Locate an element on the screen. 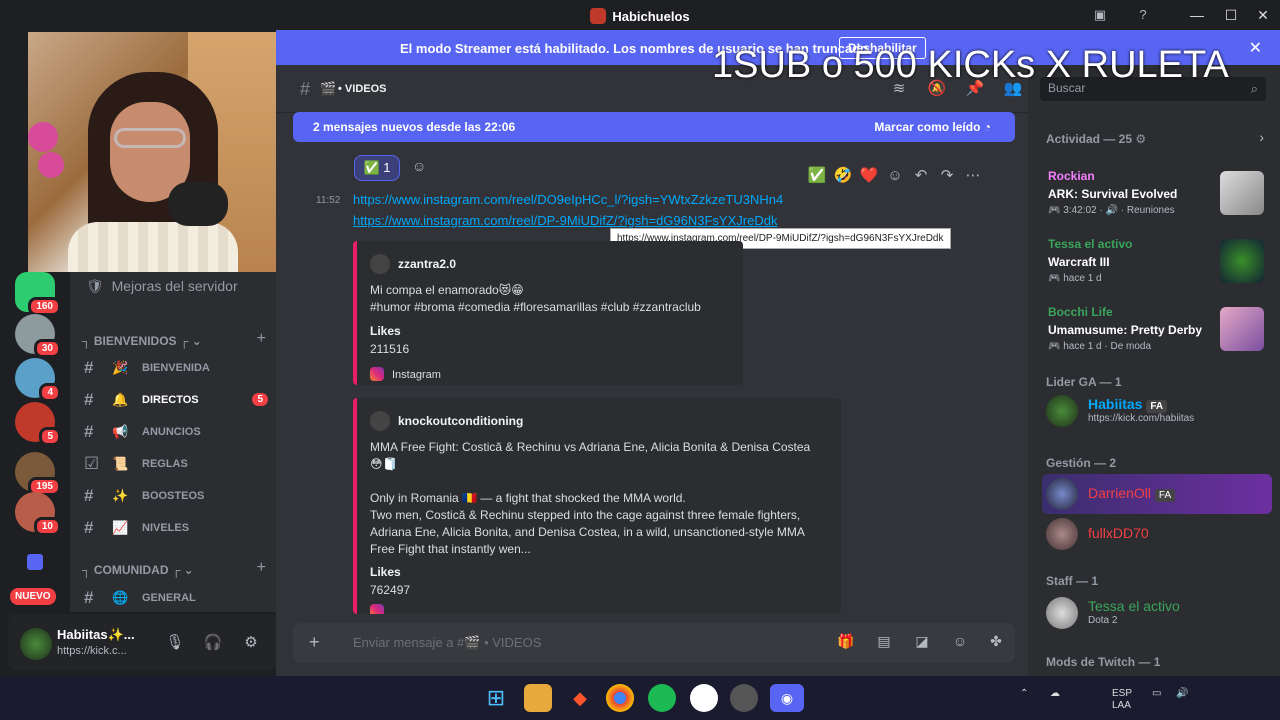  headphones-icon: 🎧 is located at coordinates (213, 643).